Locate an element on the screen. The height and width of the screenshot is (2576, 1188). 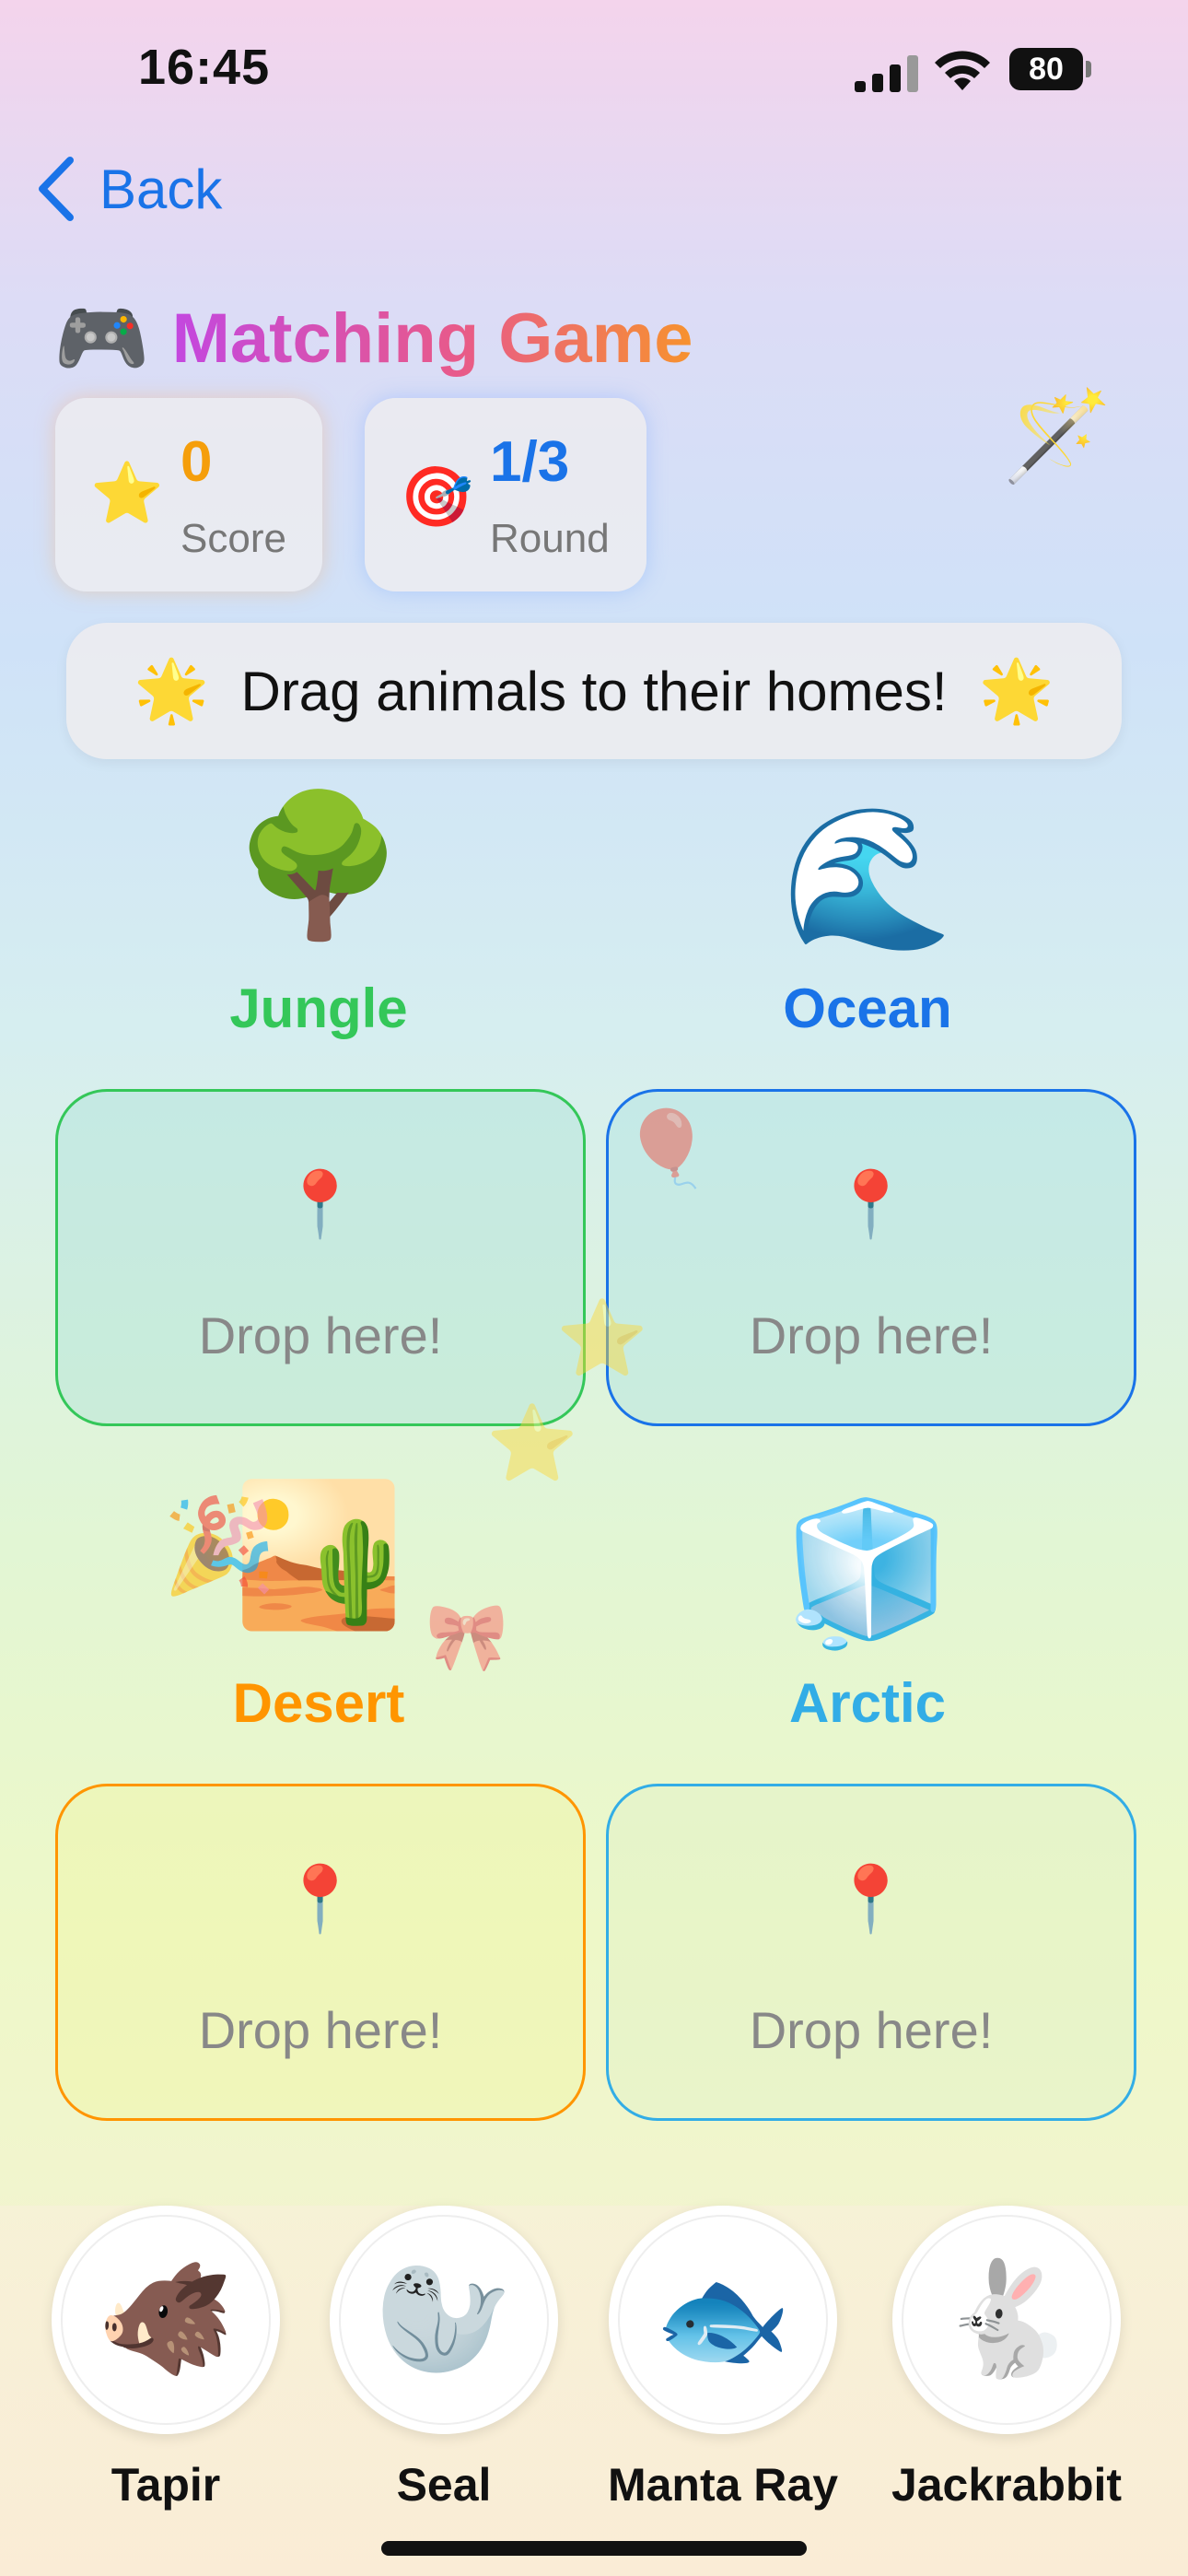
battery-level: 80 is located at coordinates (1046, 69).